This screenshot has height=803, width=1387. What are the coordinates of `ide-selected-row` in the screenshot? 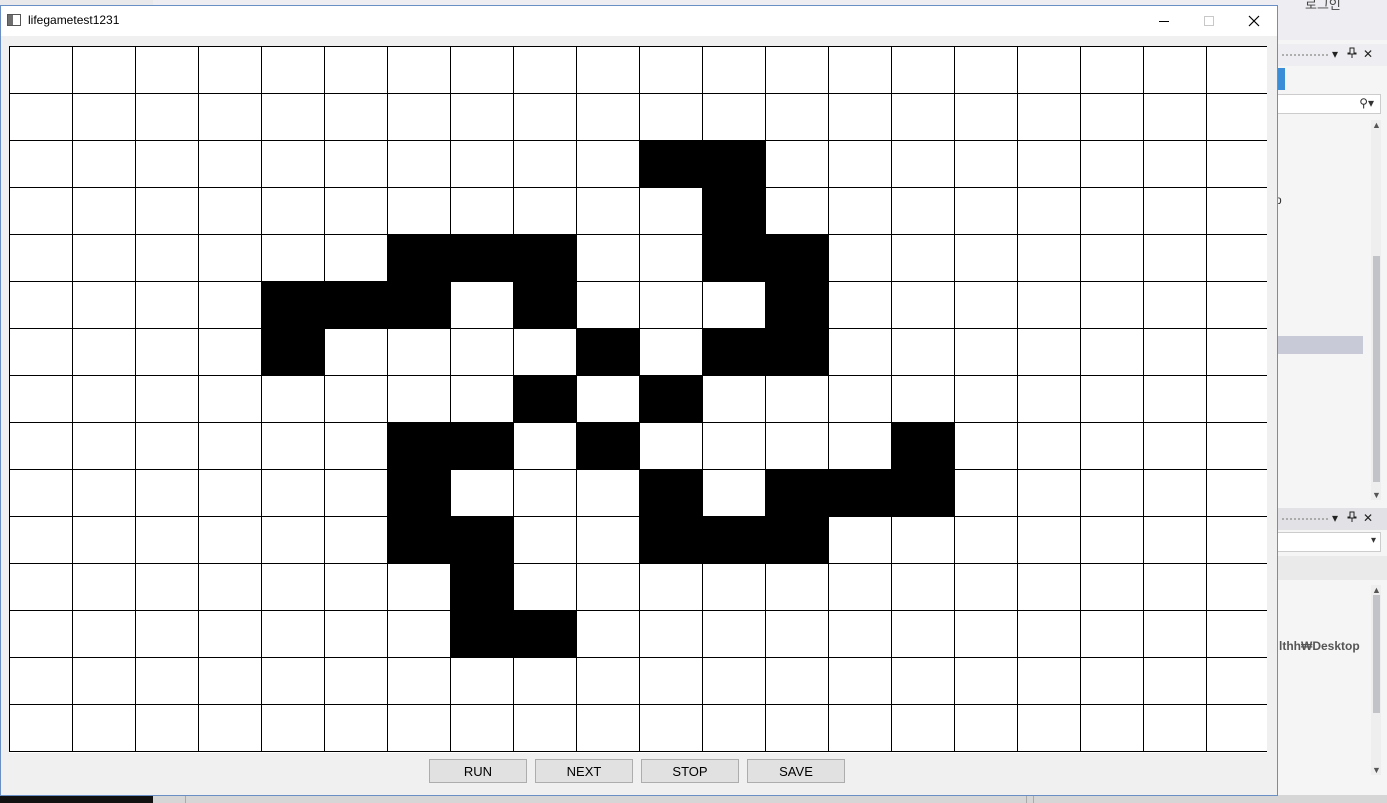 It's located at (1320, 345).